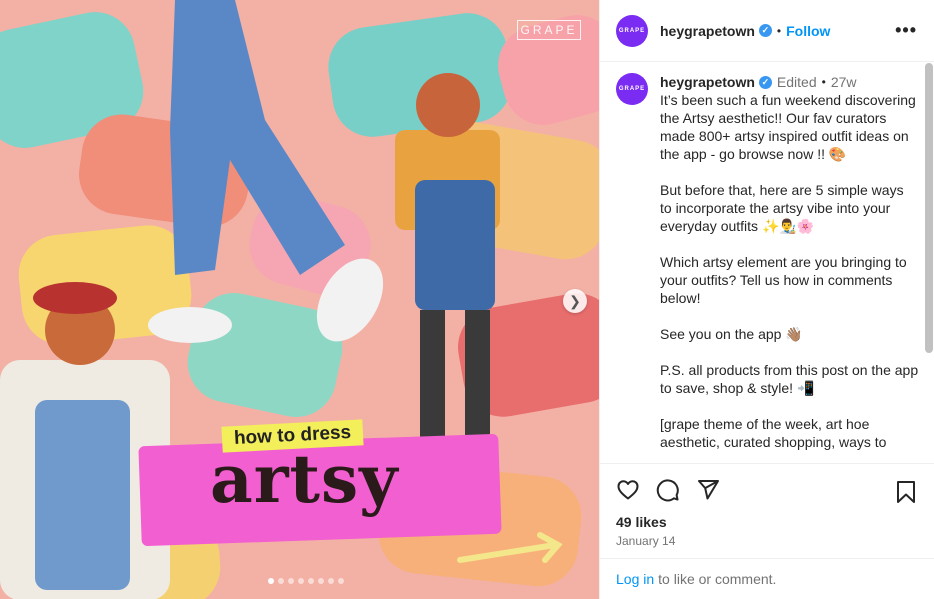 The width and height of the screenshot is (934, 599). Describe the element at coordinates (906, 30) in the screenshot. I see `more-options-icon: •••` at that location.